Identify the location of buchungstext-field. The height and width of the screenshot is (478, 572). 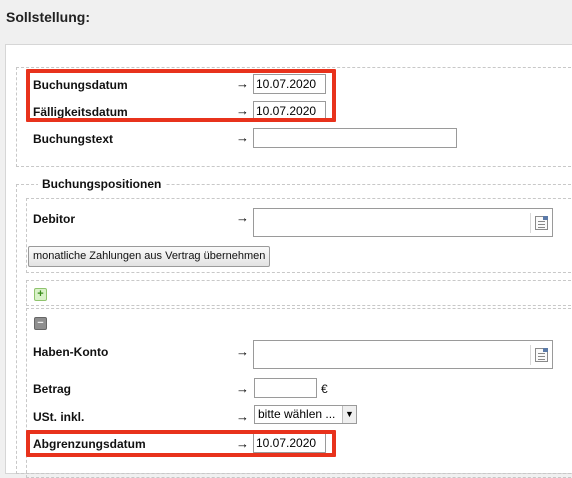
(355, 138).